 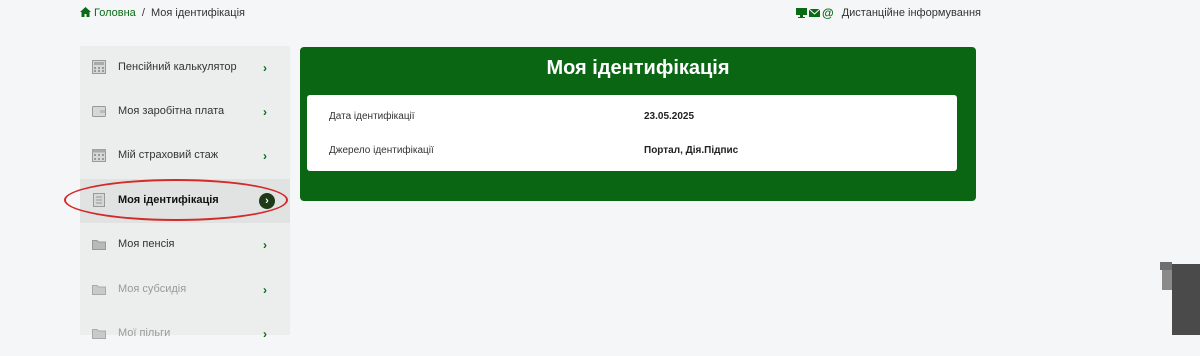 What do you see at coordinates (828, 13) in the screenshot?
I see `at-sign-icon: @` at bounding box center [828, 13].